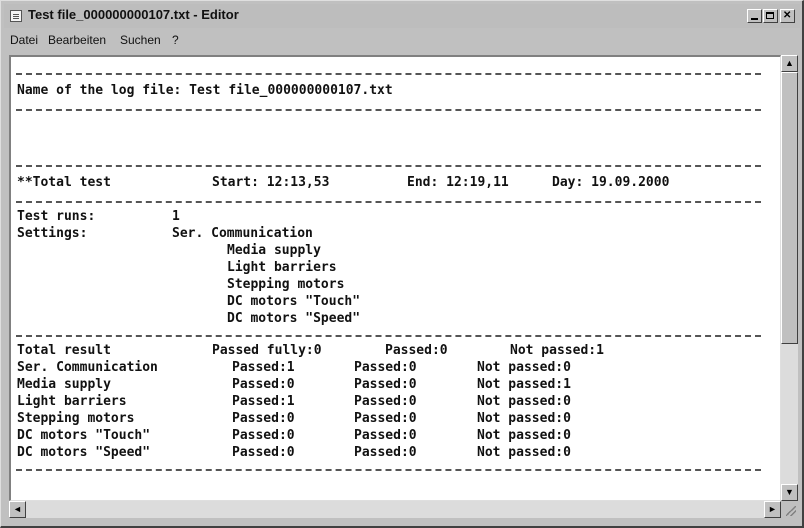 This screenshot has width=804, height=528. Describe the element at coordinates (387, 234) in the screenshot. I see `settings-row: Settings: Ser. Communication` at that location.